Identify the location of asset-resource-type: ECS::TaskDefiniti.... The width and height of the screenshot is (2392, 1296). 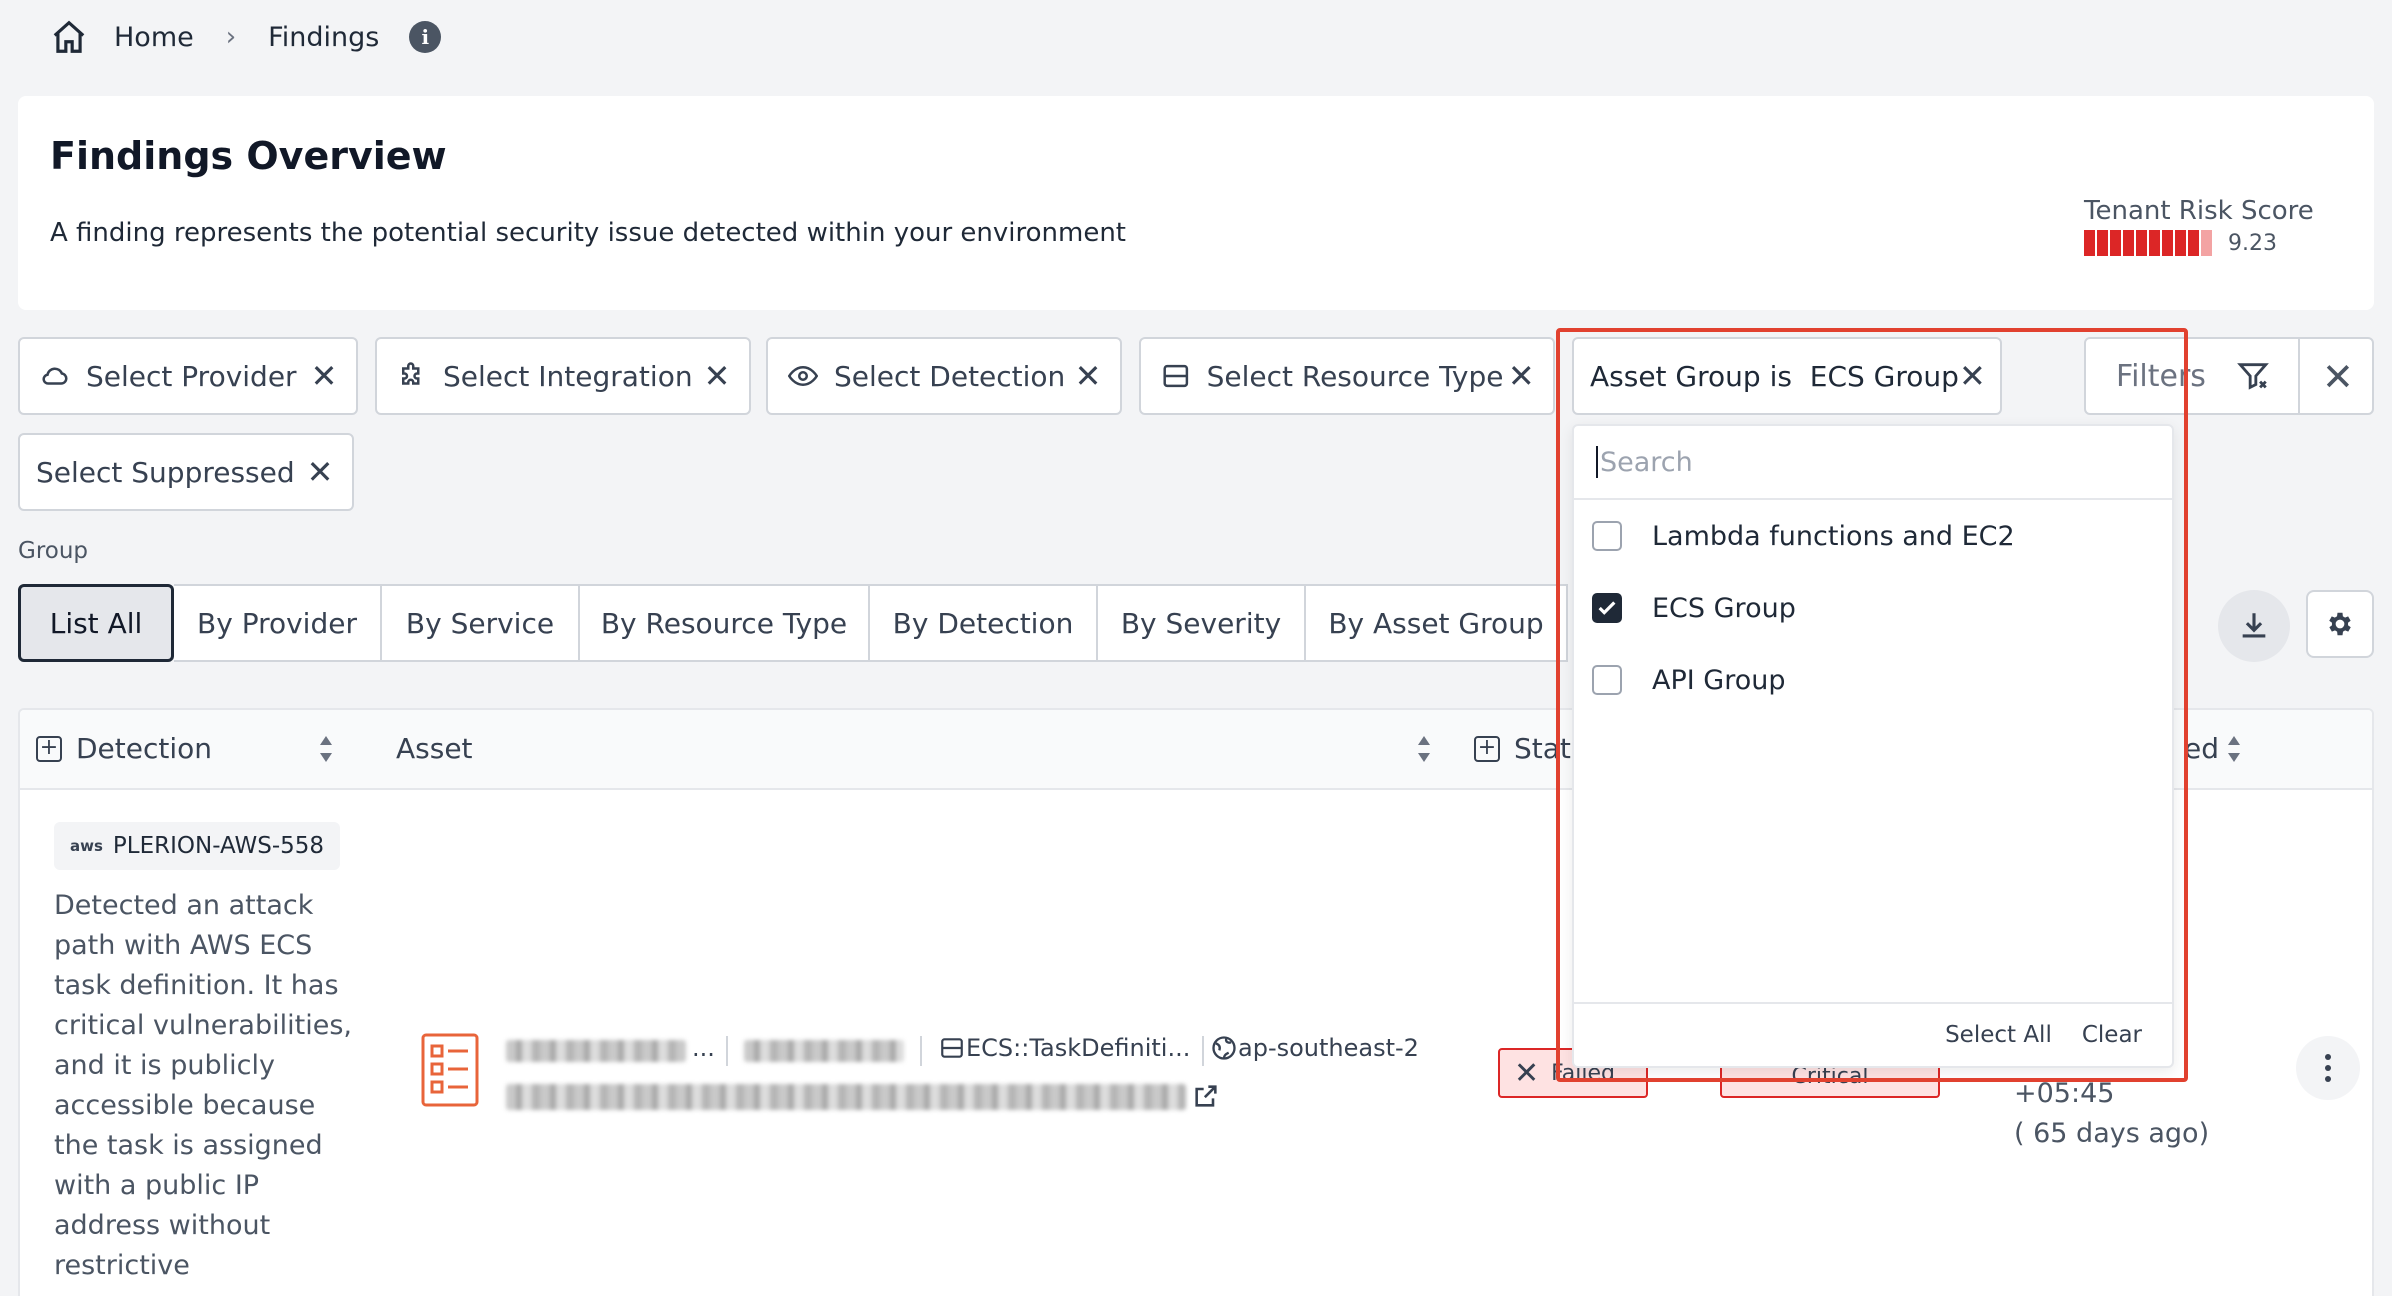
(1064, 1048).